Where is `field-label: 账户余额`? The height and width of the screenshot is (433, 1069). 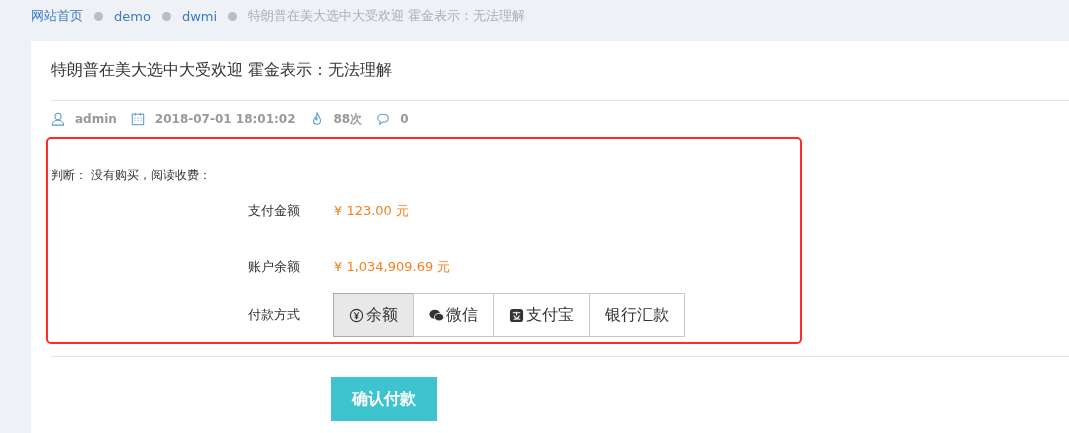 field-label: 账户余额 is located at coordinates (274, 267).